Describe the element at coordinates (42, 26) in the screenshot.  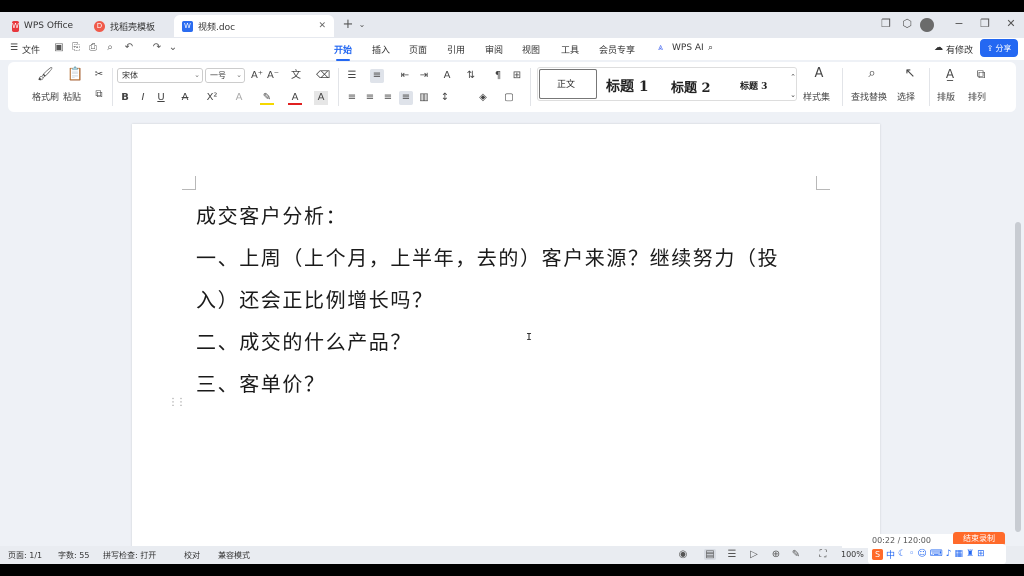
I see `tab-wps-office: W WPS Office` at that location.